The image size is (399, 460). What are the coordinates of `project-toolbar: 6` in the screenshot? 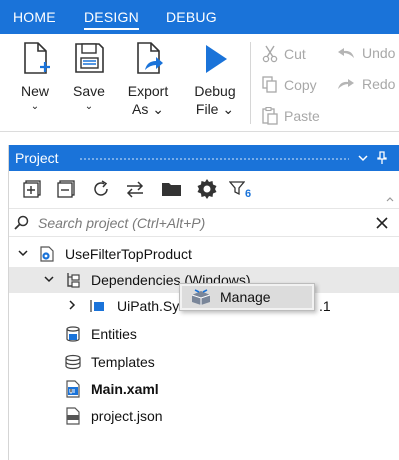 It's located at (204, 190).